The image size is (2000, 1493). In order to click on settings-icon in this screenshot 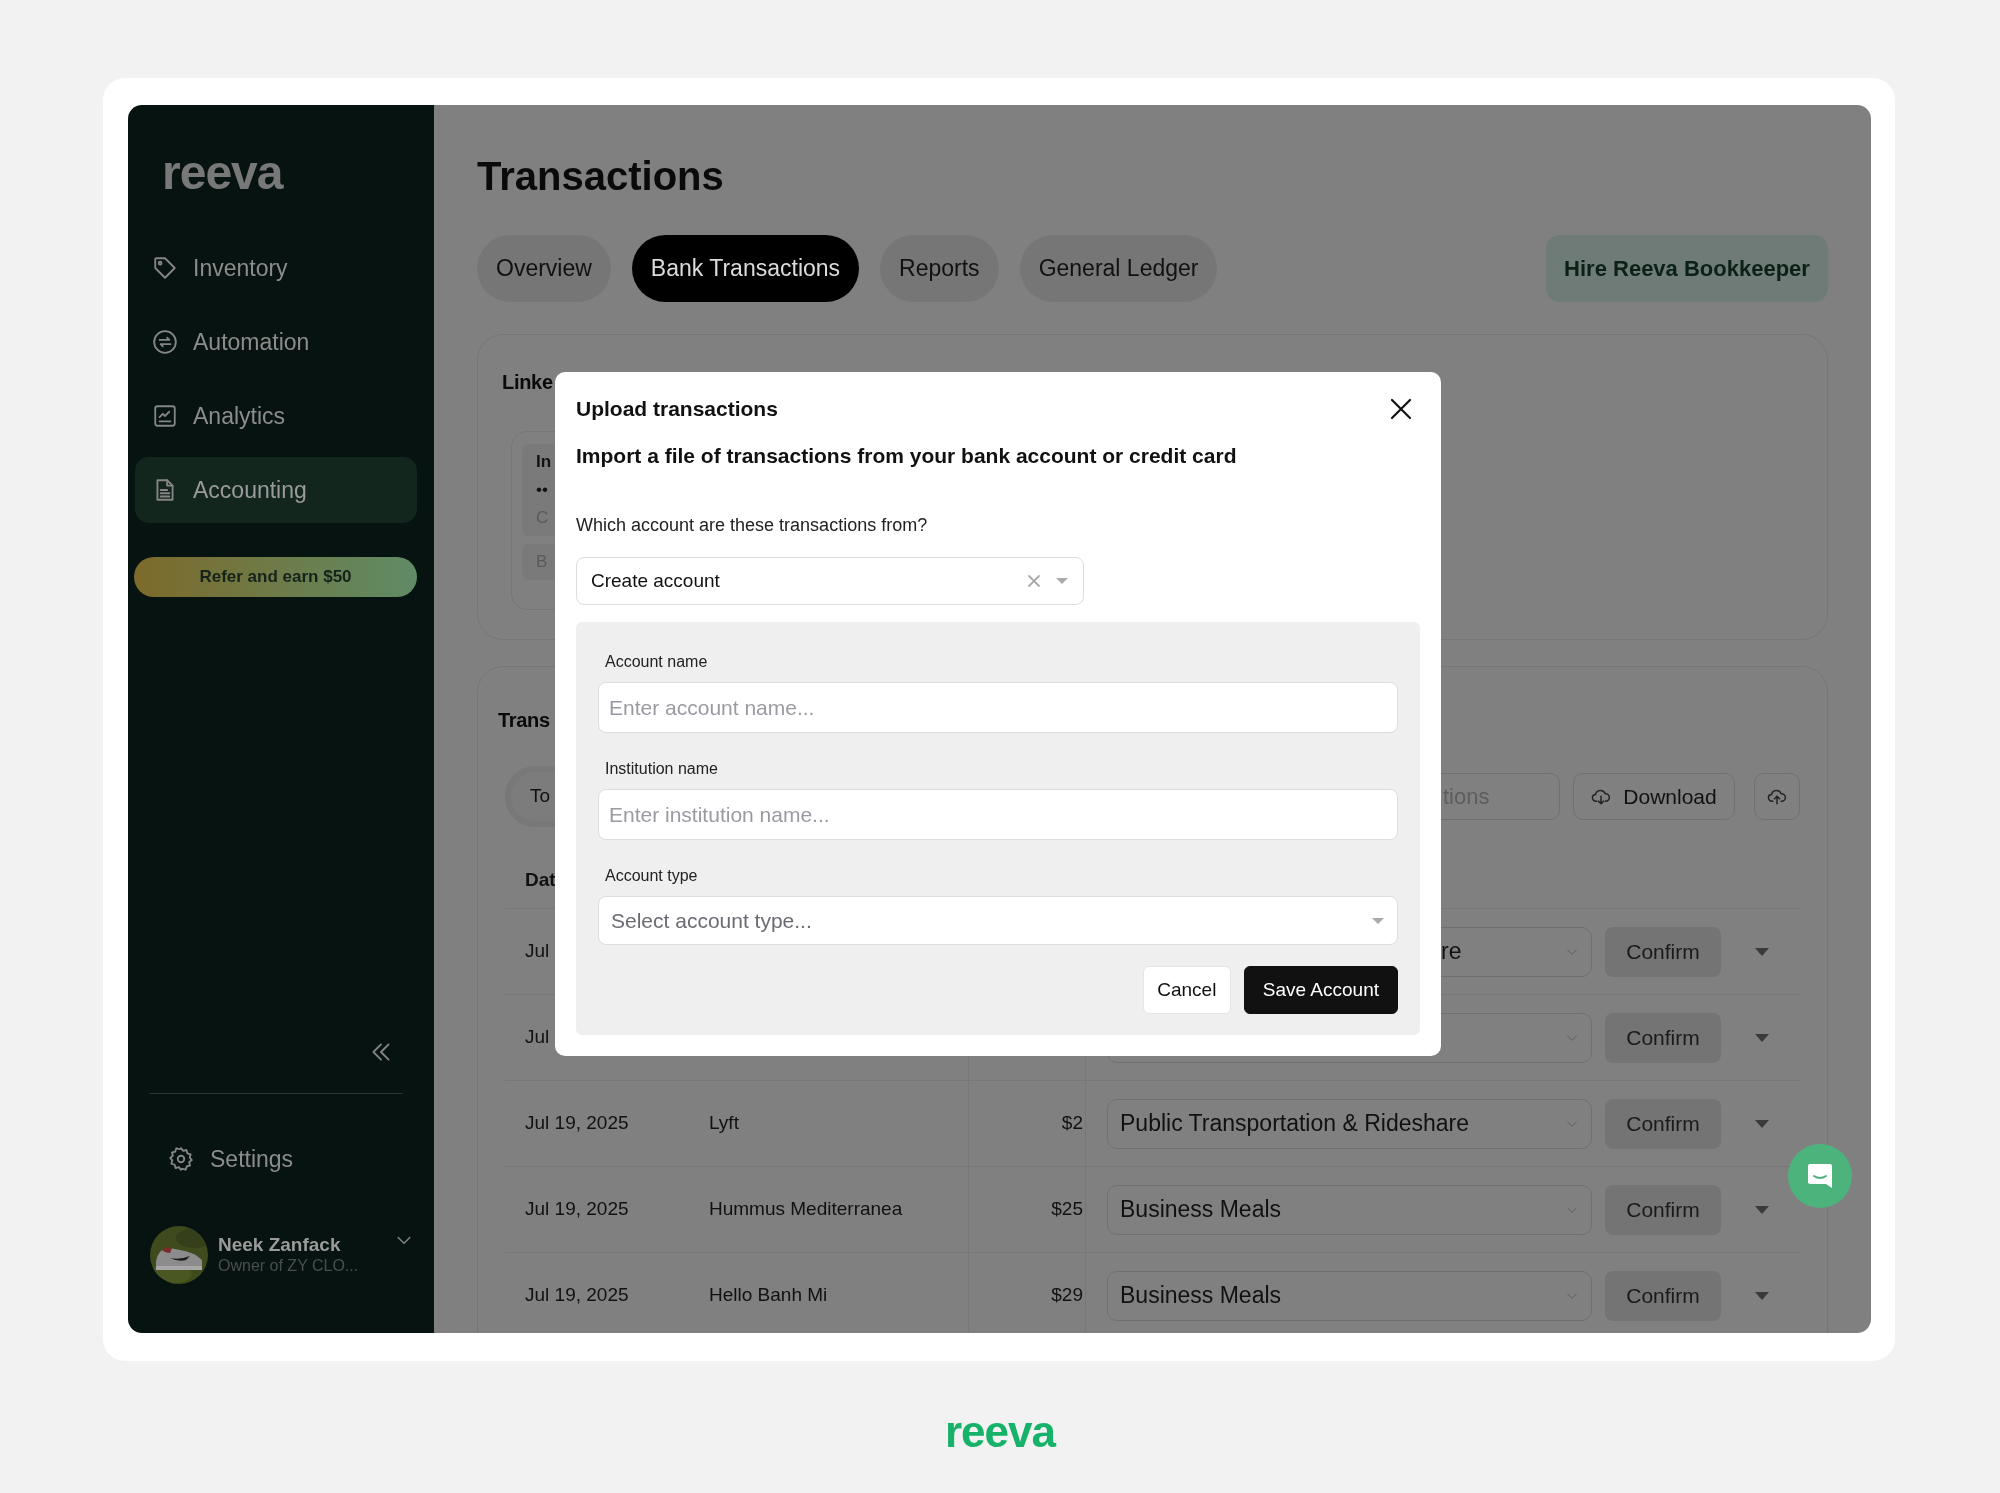, I will do `click(181, 1159)`.